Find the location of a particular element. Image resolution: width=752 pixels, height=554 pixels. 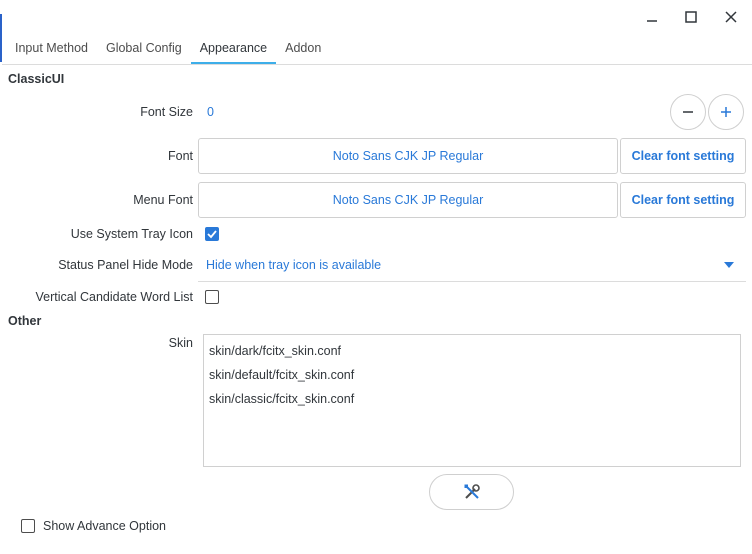

configure-skin-button is located at coordinates (471, 492).